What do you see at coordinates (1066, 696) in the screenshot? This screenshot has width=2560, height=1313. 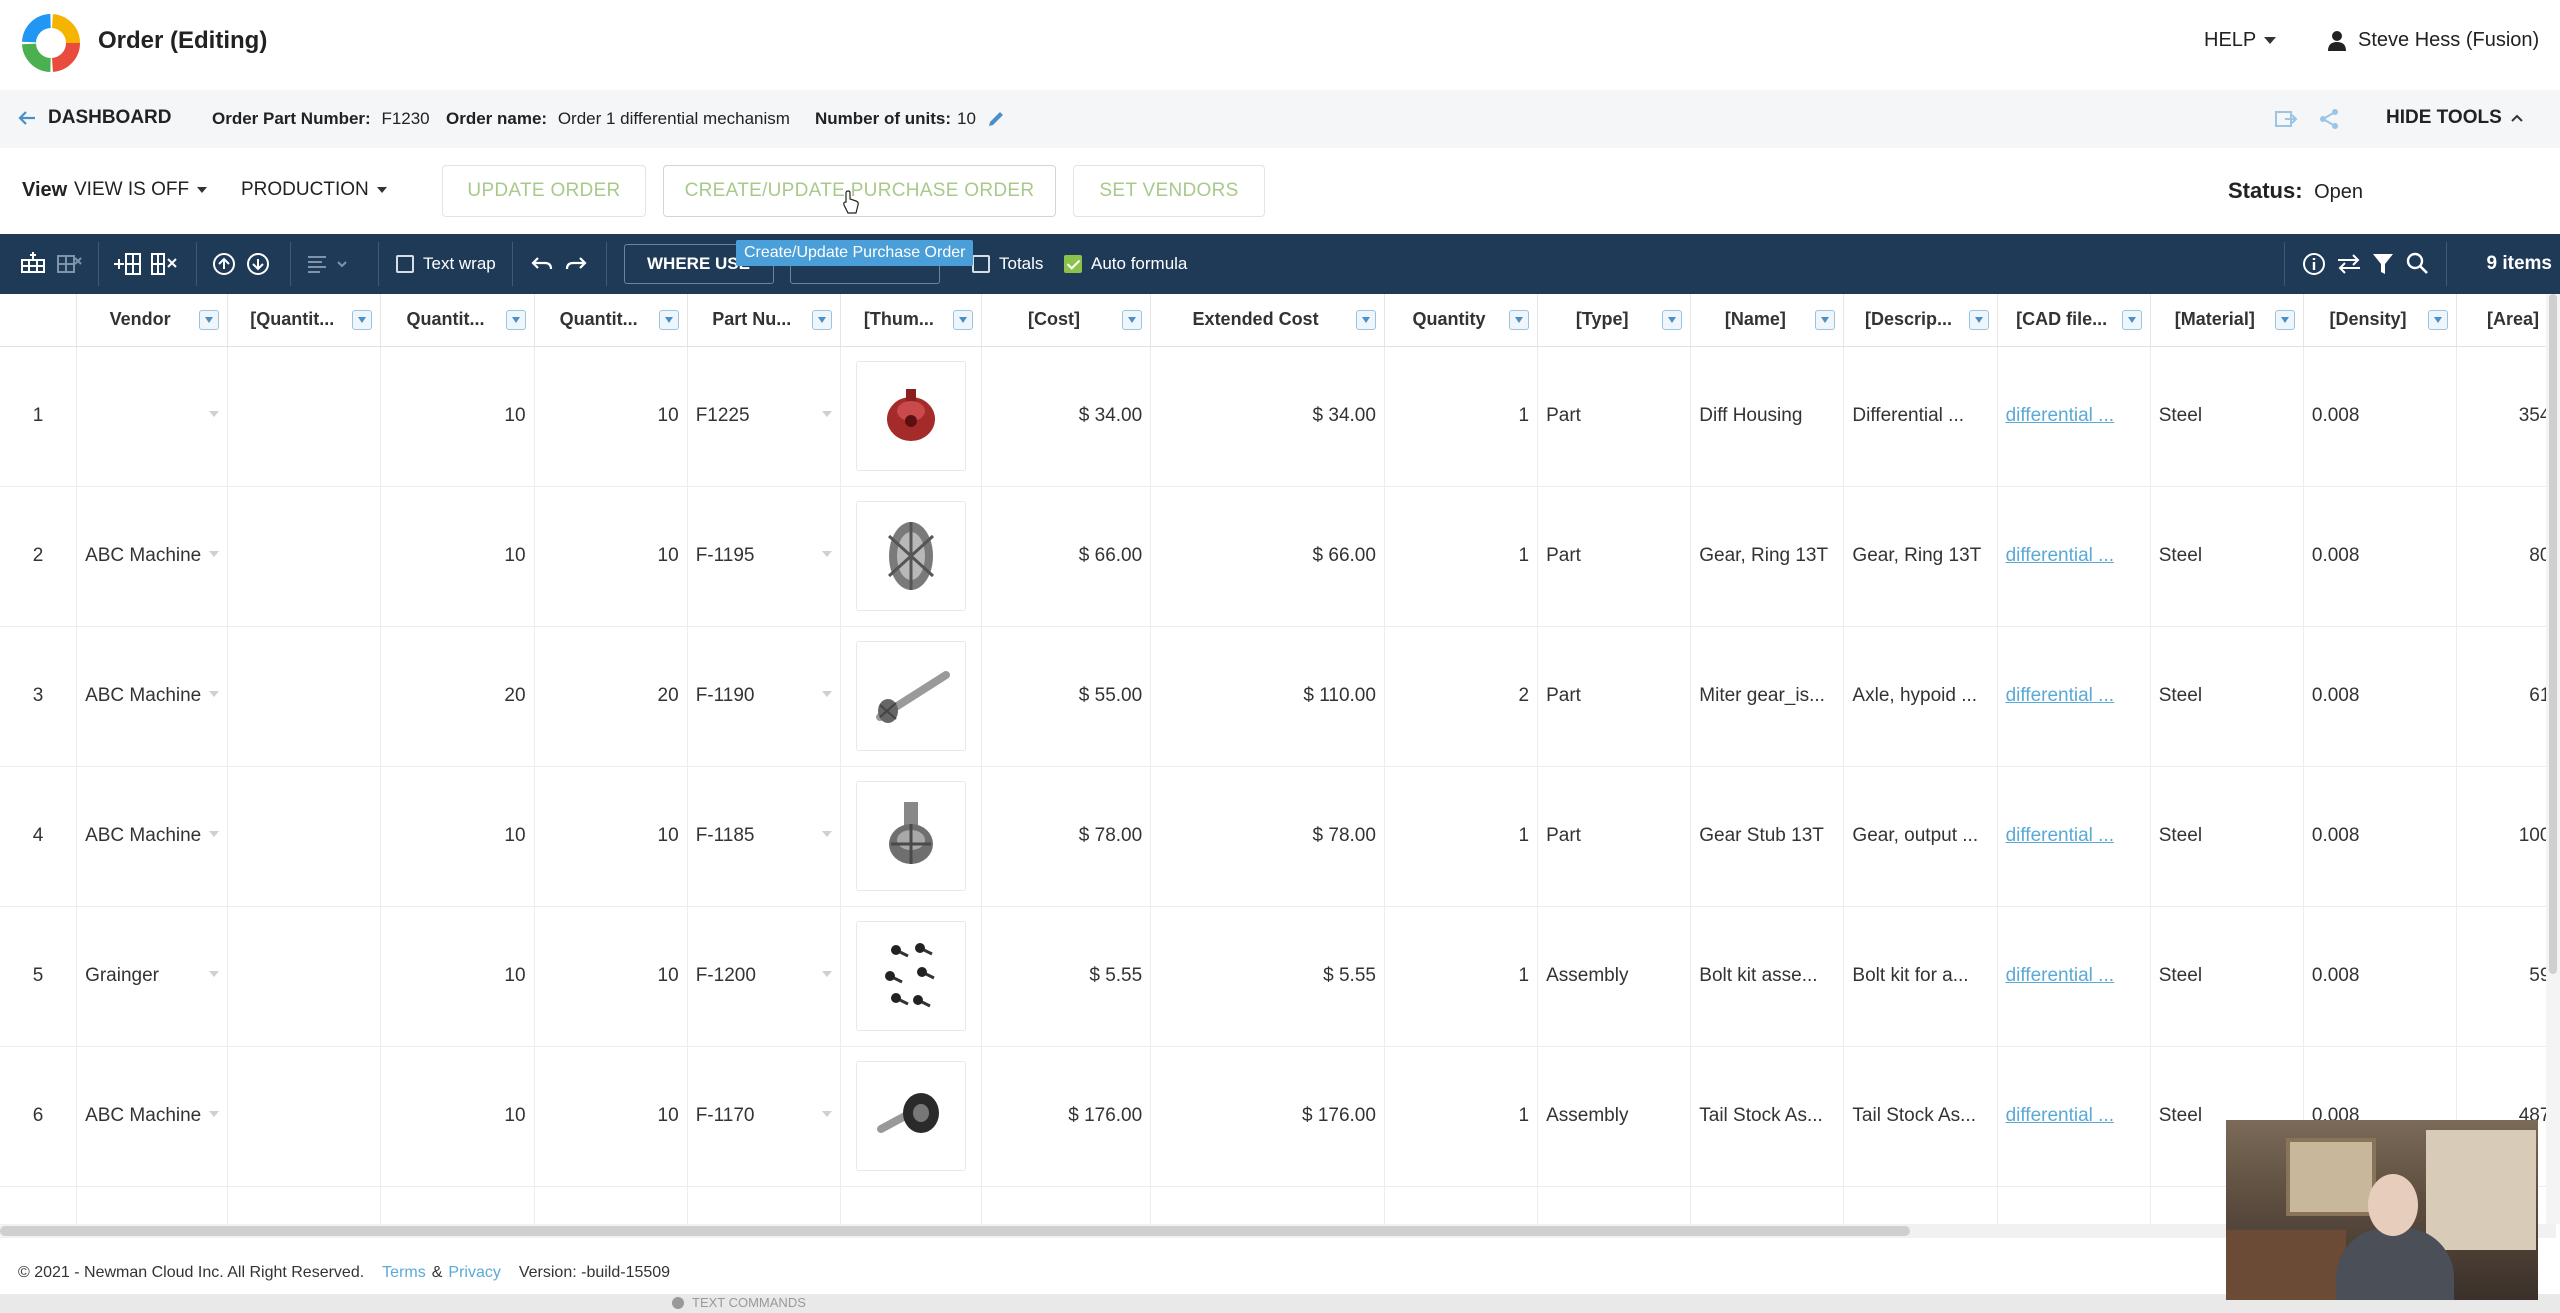 I see `cost-cell: $ 55.00` at bounding box center [1066, 696].